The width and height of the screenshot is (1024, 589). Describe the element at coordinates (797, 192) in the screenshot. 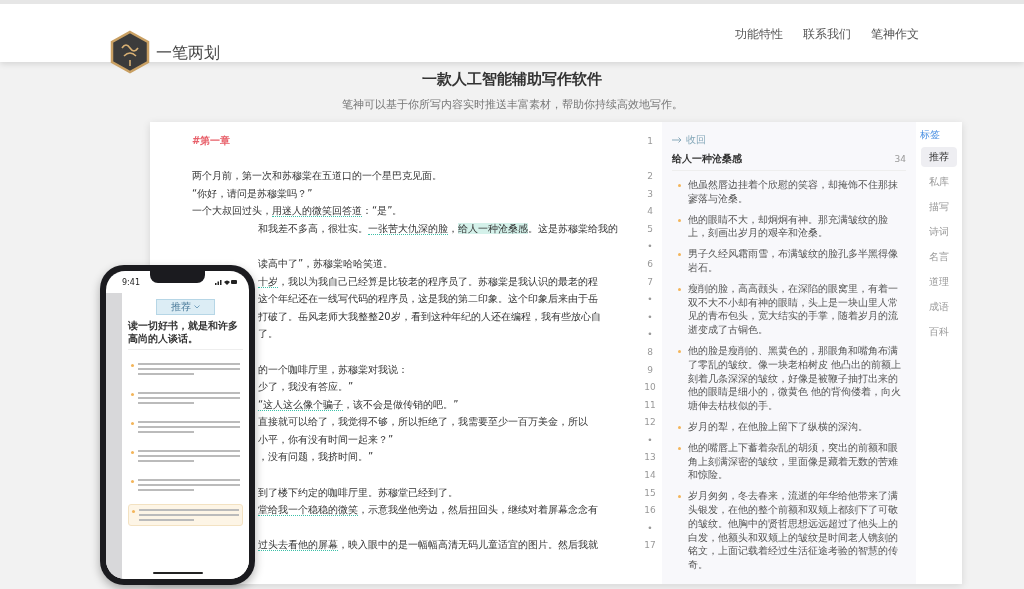

I see `suggestion-text: 他虽然唇边挂着个欣慰的笑容，却掩饰不住那抹寥落与沧桑。` at that location.